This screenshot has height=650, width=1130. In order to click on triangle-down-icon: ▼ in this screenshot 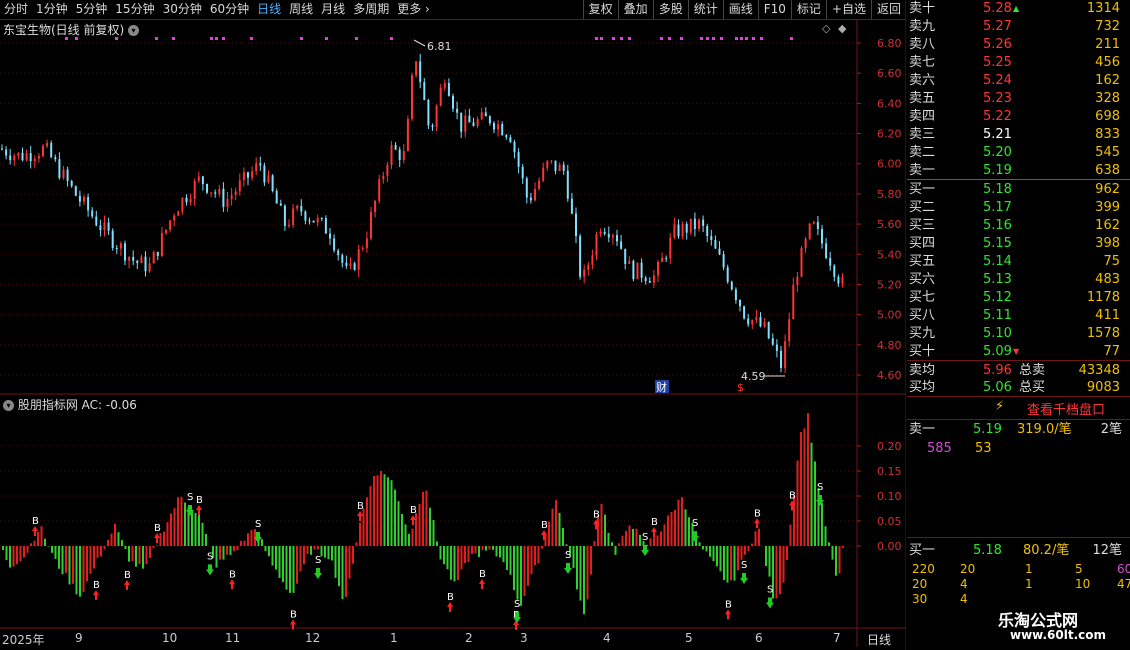, I will do `click(1016, 351)`.